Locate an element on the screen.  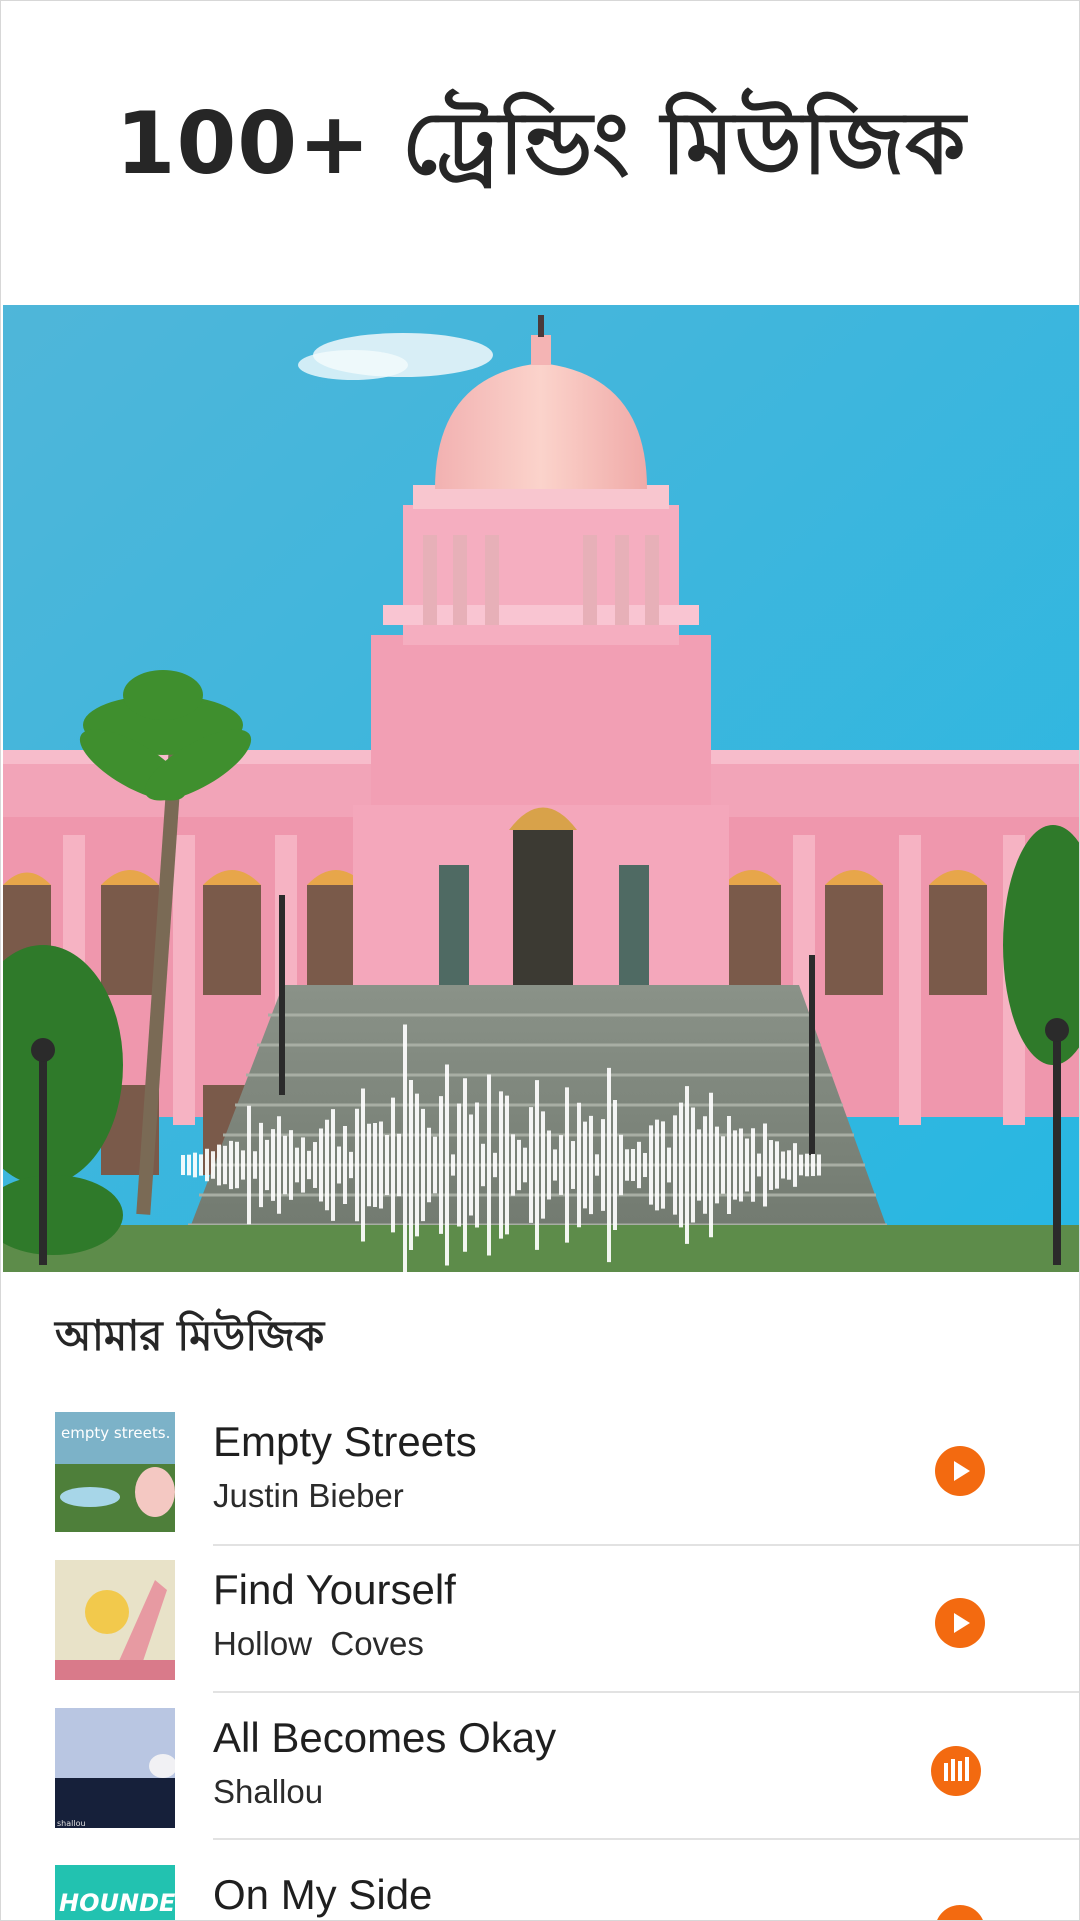
album-art is located at coordinates (115, 1620).